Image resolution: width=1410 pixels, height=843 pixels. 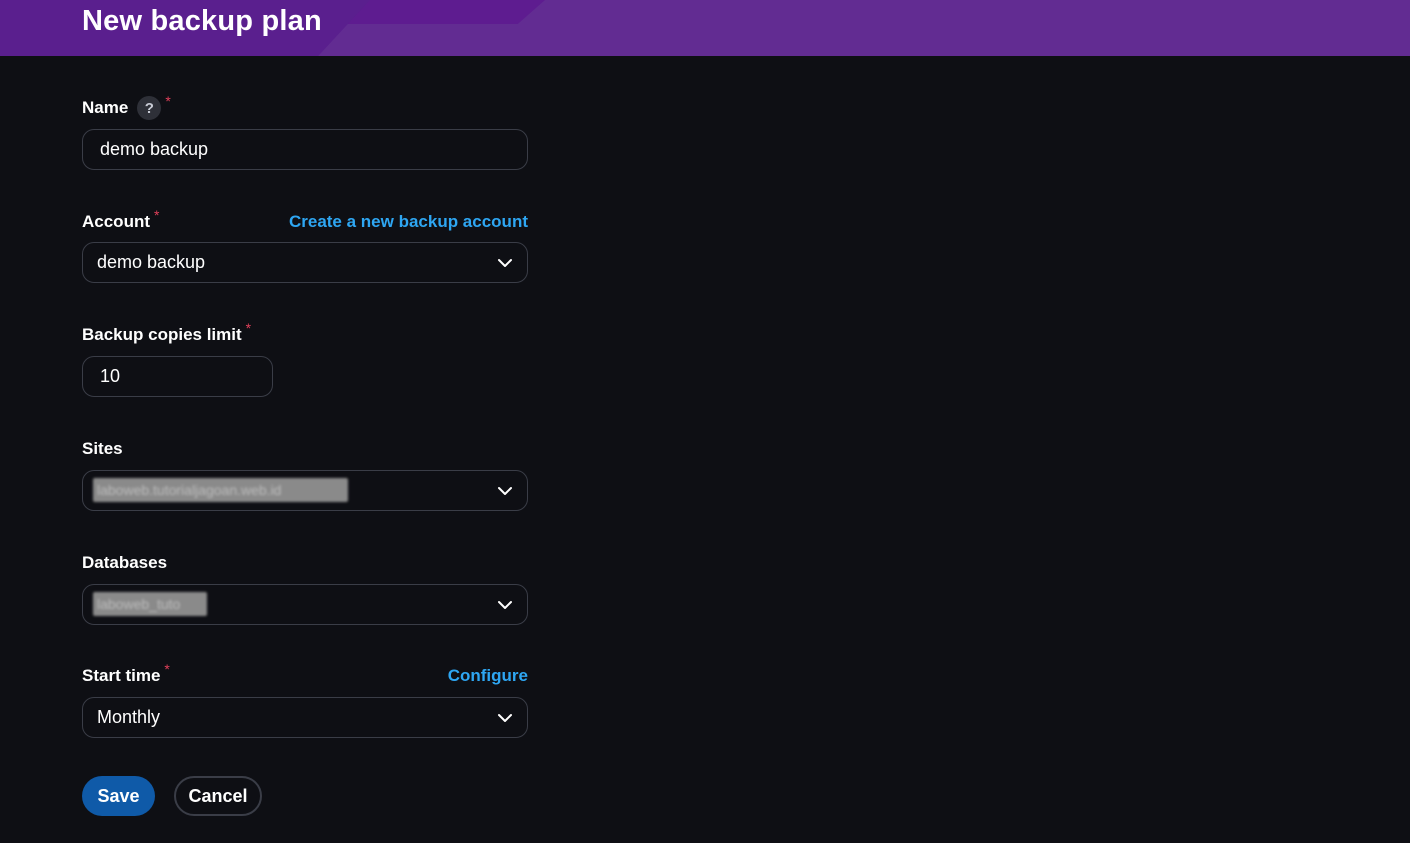 What do you see at coordinates (126, 106) in the screenshot?
I see `name-label: Name ? *` at bounding box center [126, 106].